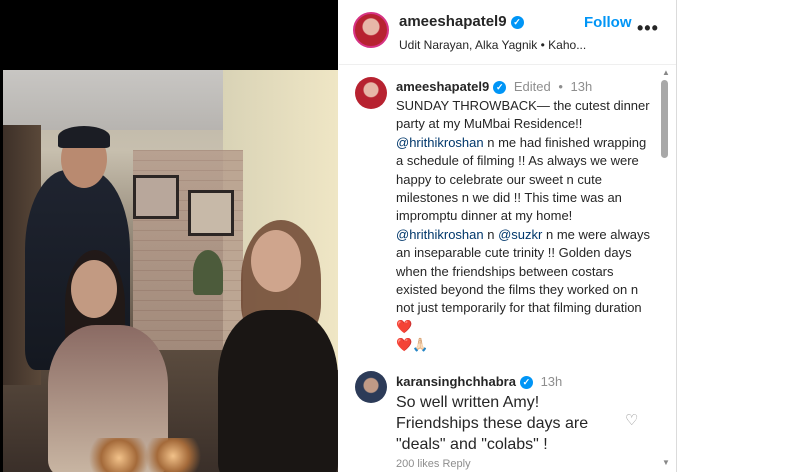  I want to click on caption-avatar, so click(371, 93).